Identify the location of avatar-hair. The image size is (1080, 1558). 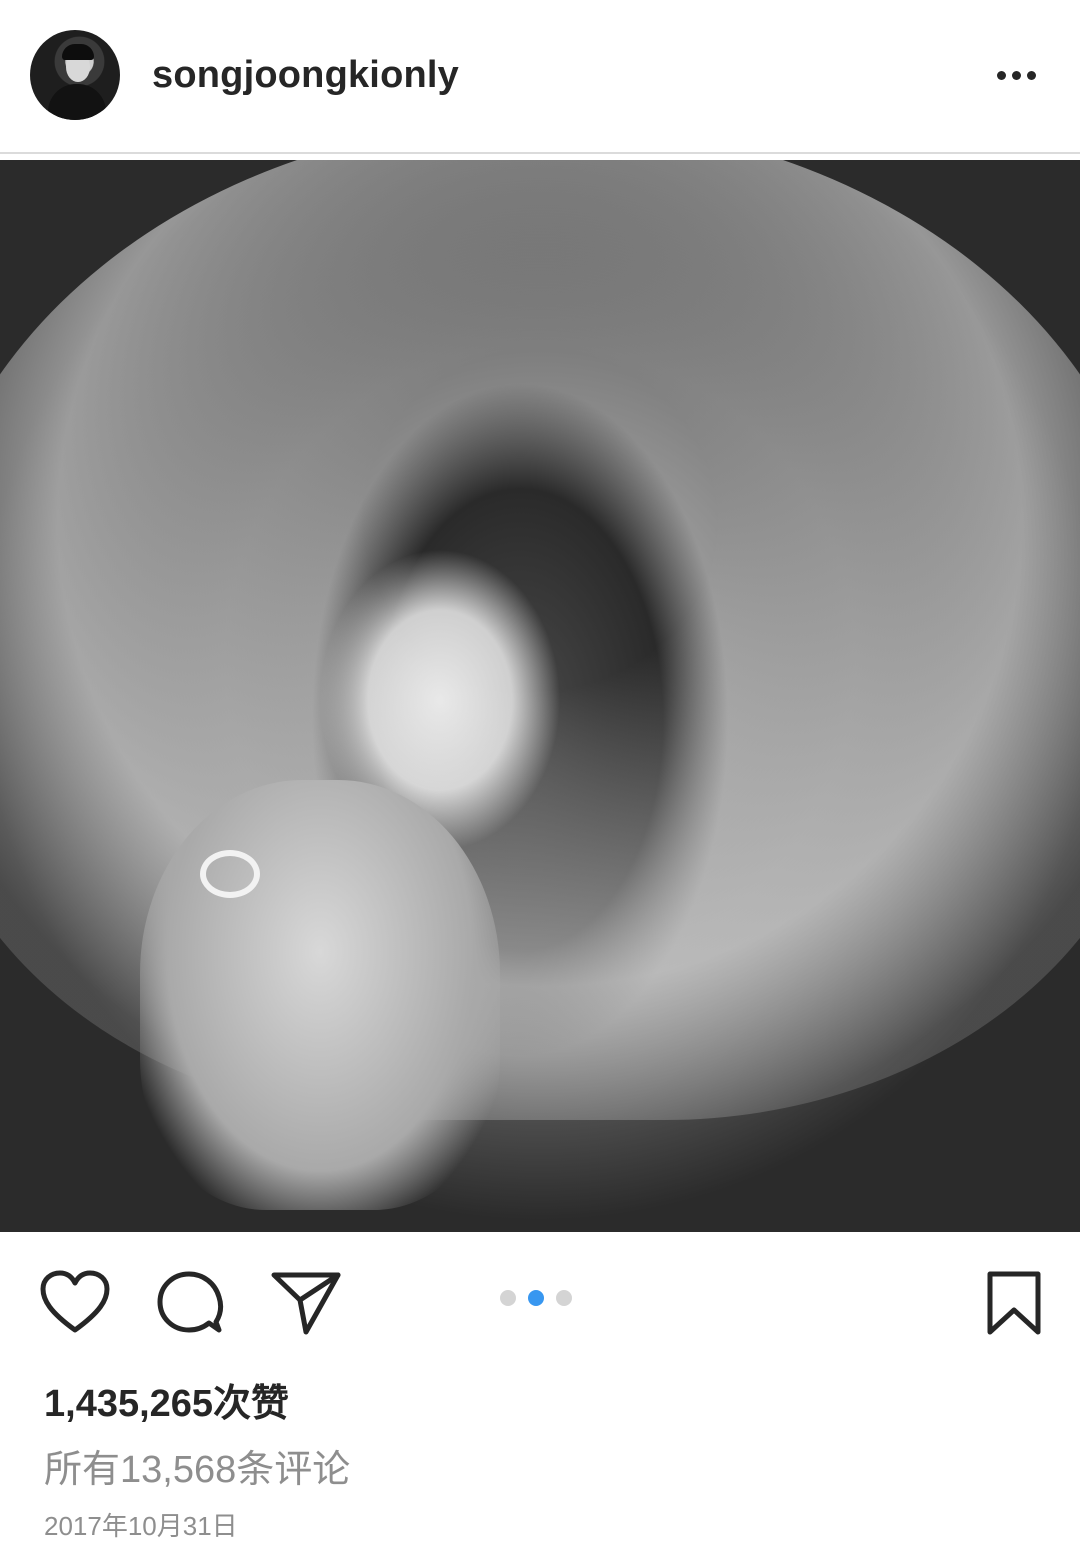
(78, 52).